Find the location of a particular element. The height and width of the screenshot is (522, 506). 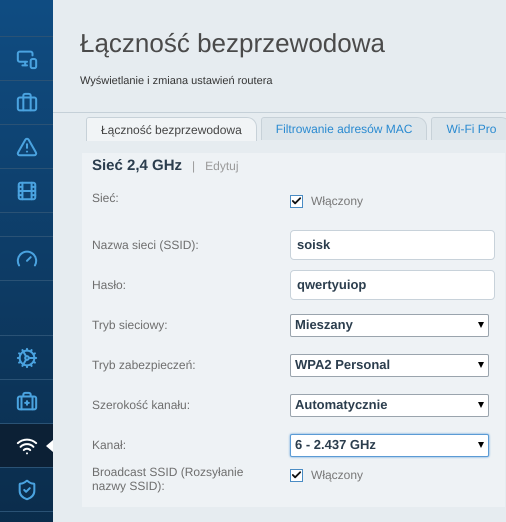

shield-icon is located at coordinates (27, 489).